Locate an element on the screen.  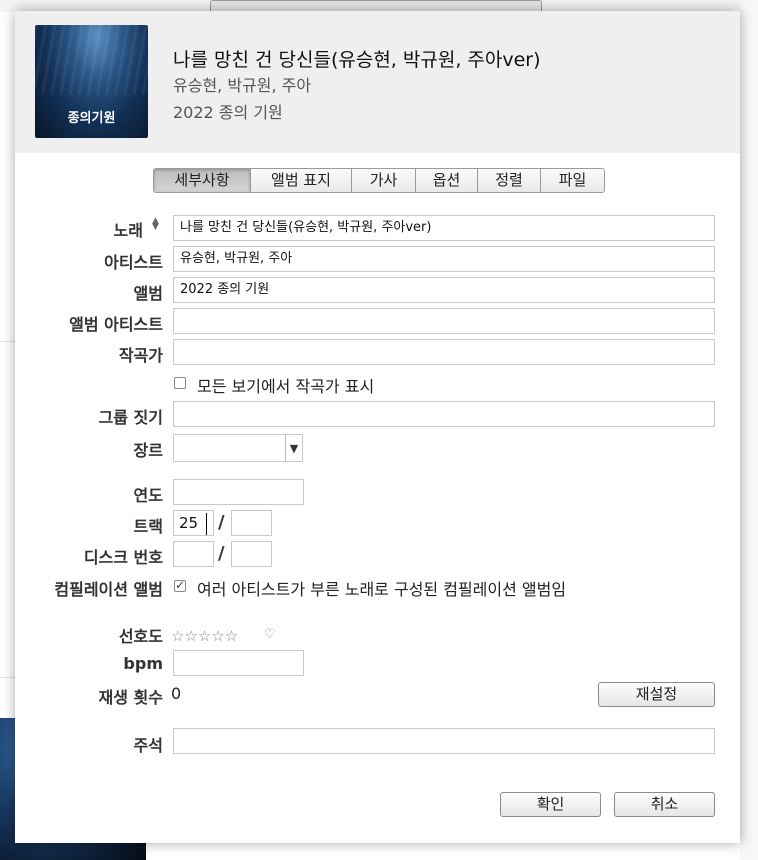
sort-arrows-icon: ▲ ▼ is located at coordinates (155, 224).